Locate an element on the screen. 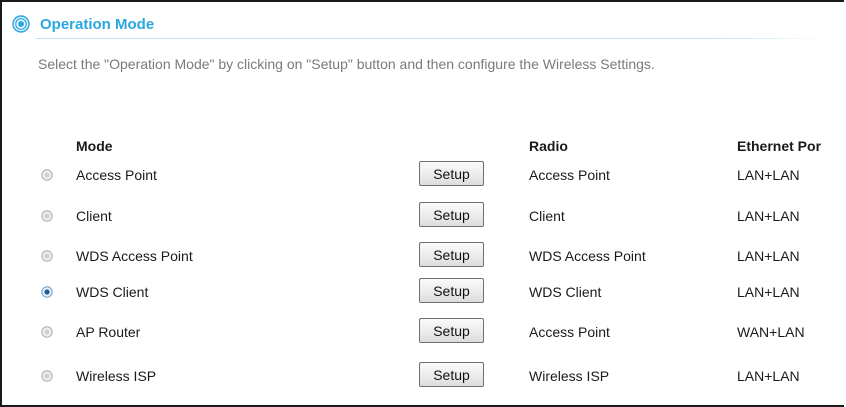  table-row: AP Router Setup Access Point WAN+LAN is located at coordinates (423, 332).